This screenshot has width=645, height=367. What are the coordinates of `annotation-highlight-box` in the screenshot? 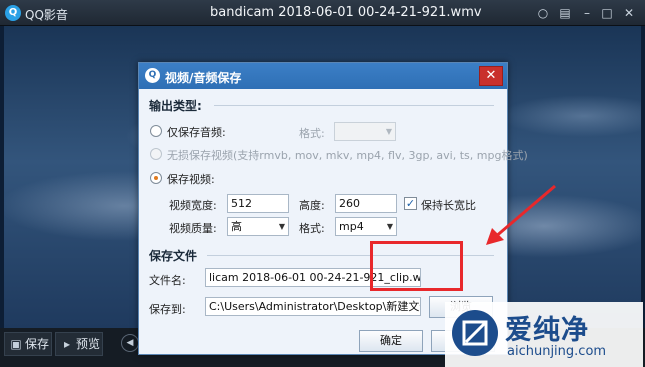 It's located at (416, 266).